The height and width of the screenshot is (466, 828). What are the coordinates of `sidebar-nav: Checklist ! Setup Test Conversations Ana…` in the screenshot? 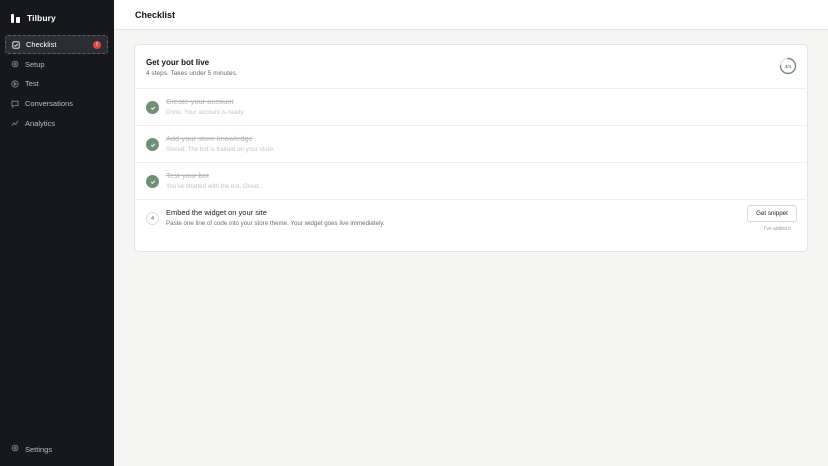 It's located at (56, 84).